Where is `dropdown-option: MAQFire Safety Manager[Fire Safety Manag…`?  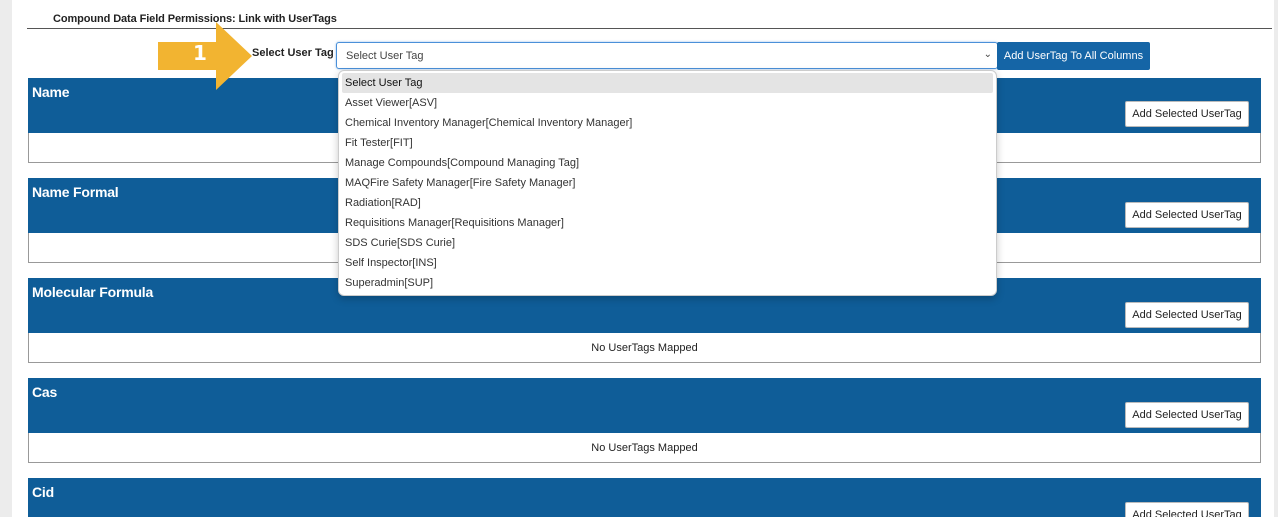
dropdown-option: MAQFire Safety Manager[Fire Safety Manag… is located at coordinates (667, 183).